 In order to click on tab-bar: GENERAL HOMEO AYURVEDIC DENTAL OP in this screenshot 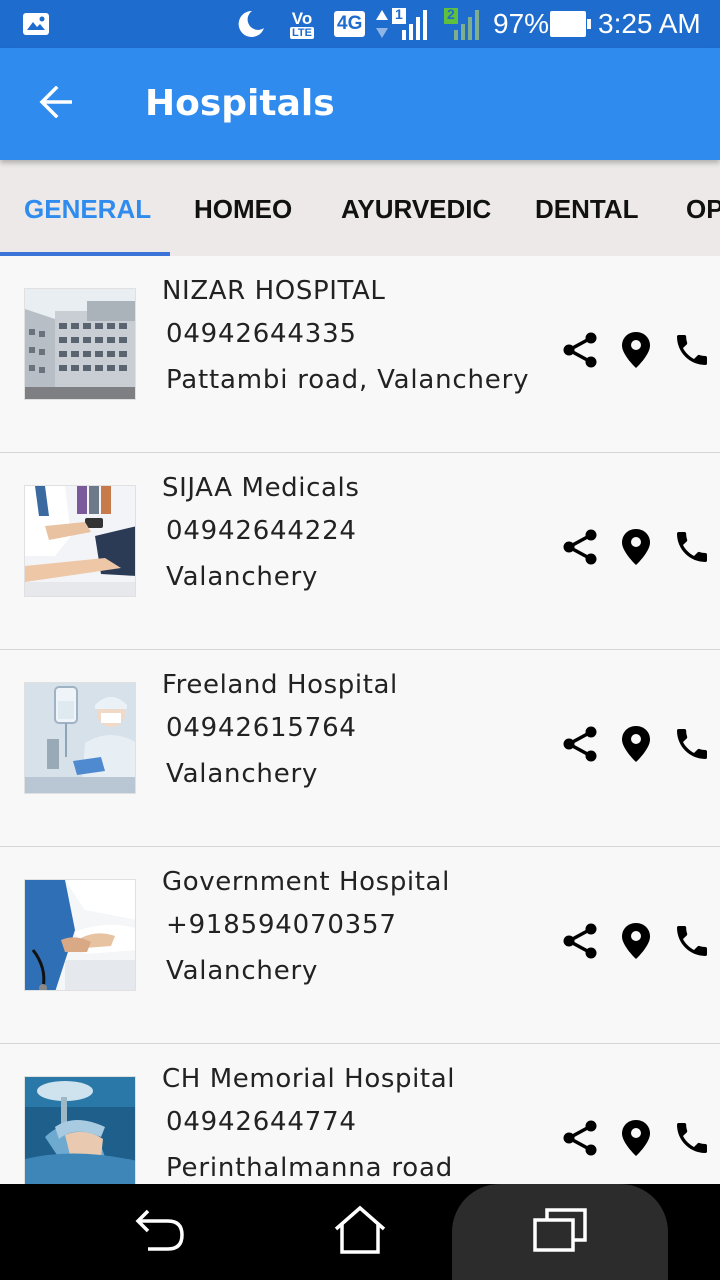, I will do `click(360, 208)`.